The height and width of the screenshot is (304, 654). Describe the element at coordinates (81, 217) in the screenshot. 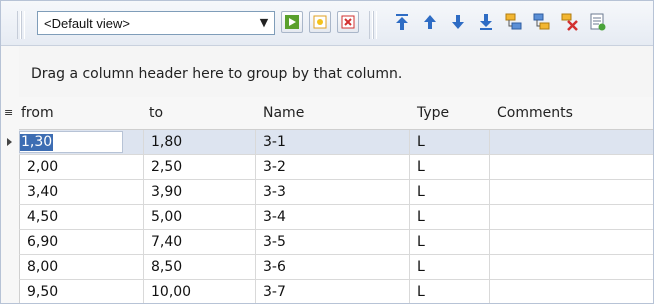

I see `cell-from: 4,50` at that location.